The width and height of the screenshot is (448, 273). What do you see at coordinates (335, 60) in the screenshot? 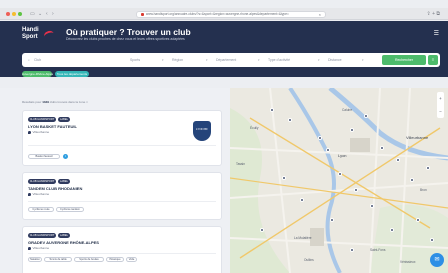
I see `distance-select: Distance` at bounding box center [335, 60].